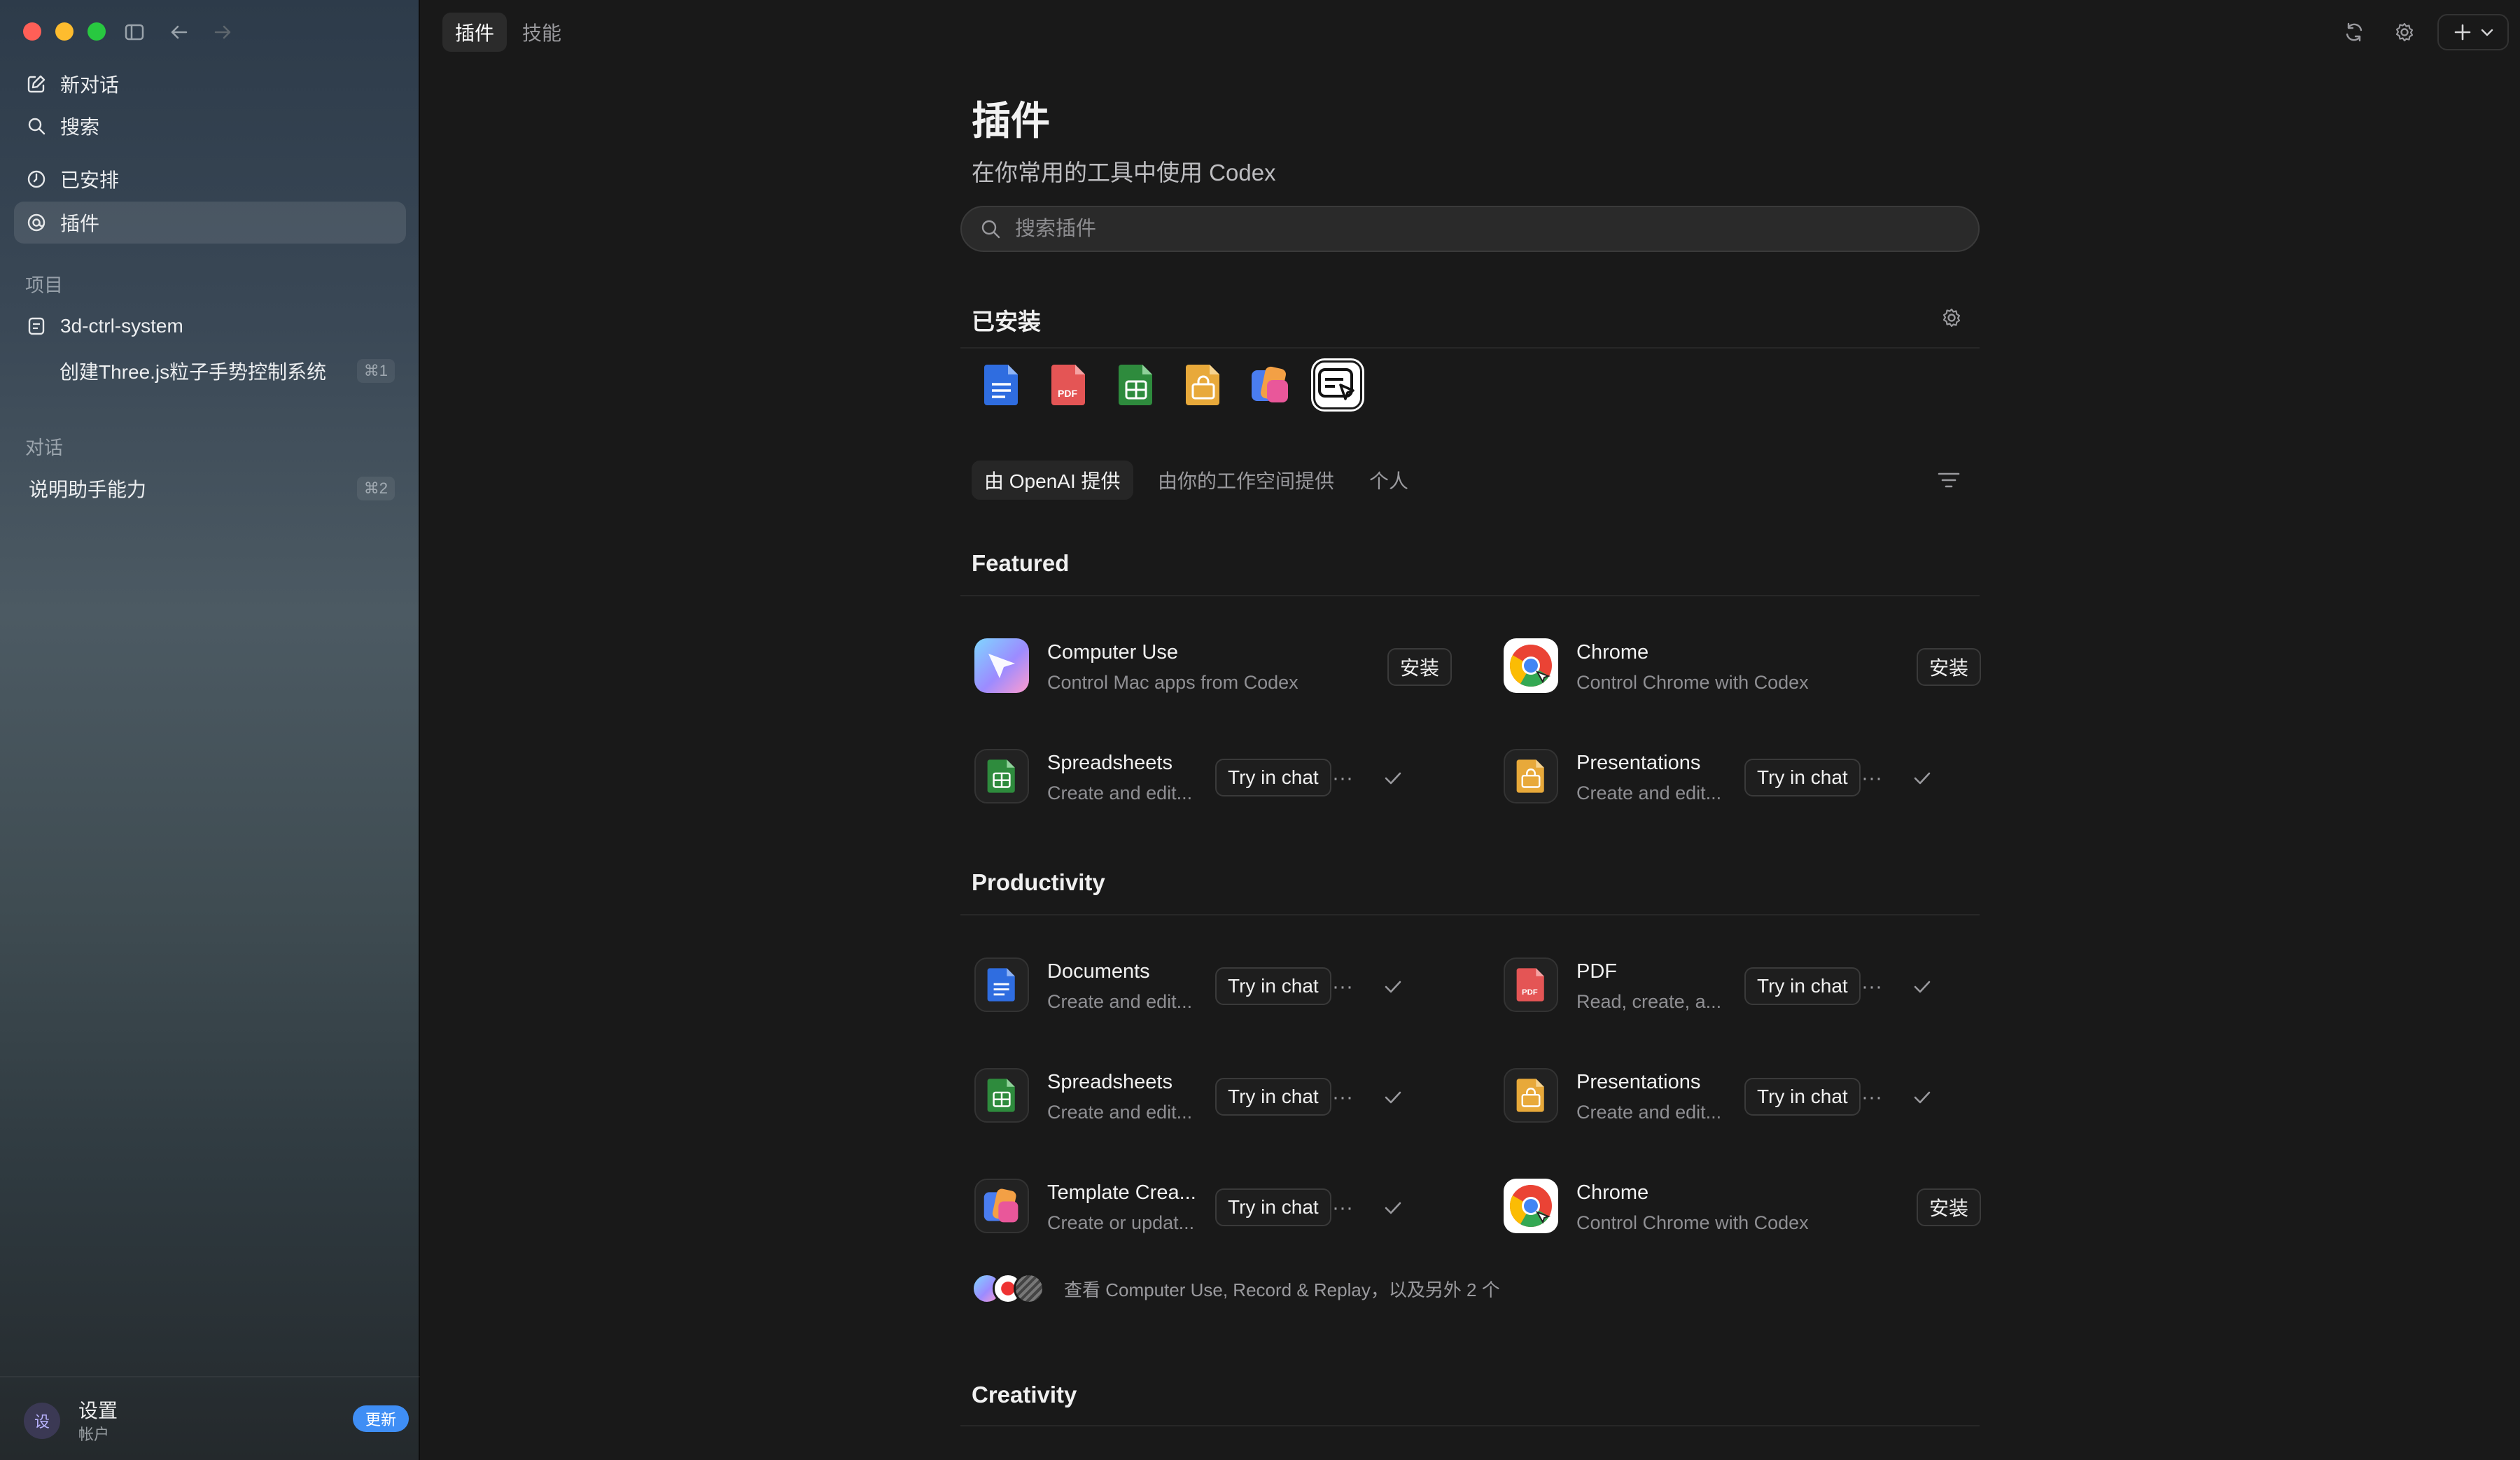 The width and height of the screenshot is (2520, 1460). Describe the element at coordinates (97, 32) in the screenshot. I see `zoom-window-button` at that location.